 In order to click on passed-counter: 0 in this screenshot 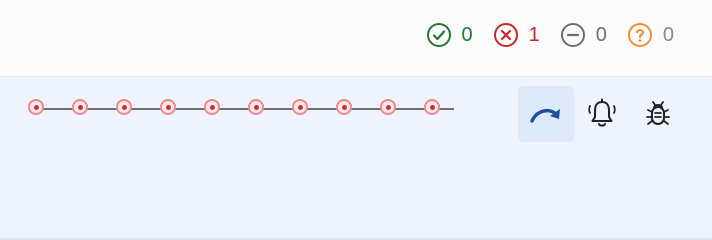, I will do `click(449, 35)`.